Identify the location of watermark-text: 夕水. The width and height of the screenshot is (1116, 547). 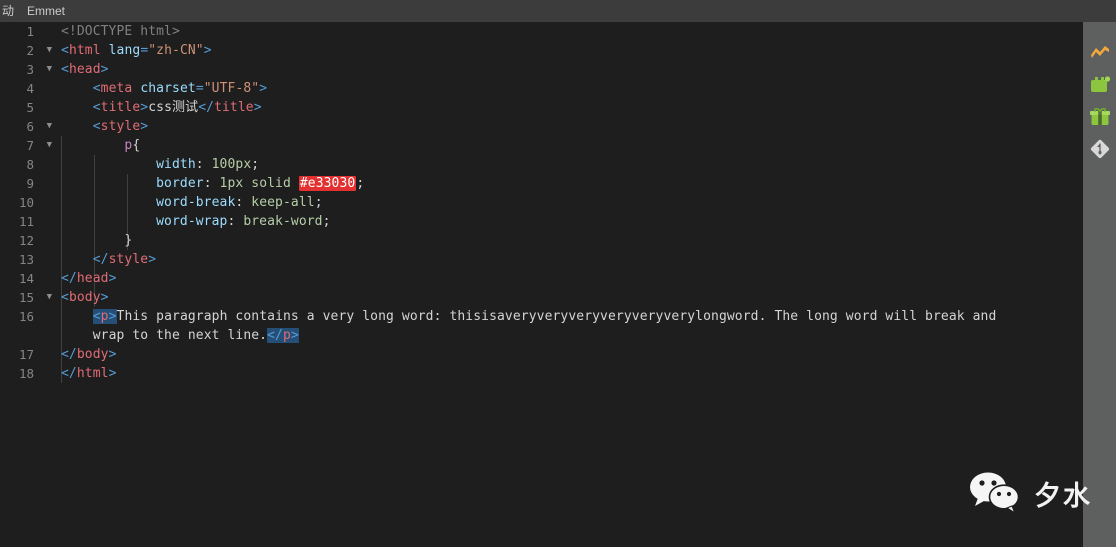
(1063, 496).